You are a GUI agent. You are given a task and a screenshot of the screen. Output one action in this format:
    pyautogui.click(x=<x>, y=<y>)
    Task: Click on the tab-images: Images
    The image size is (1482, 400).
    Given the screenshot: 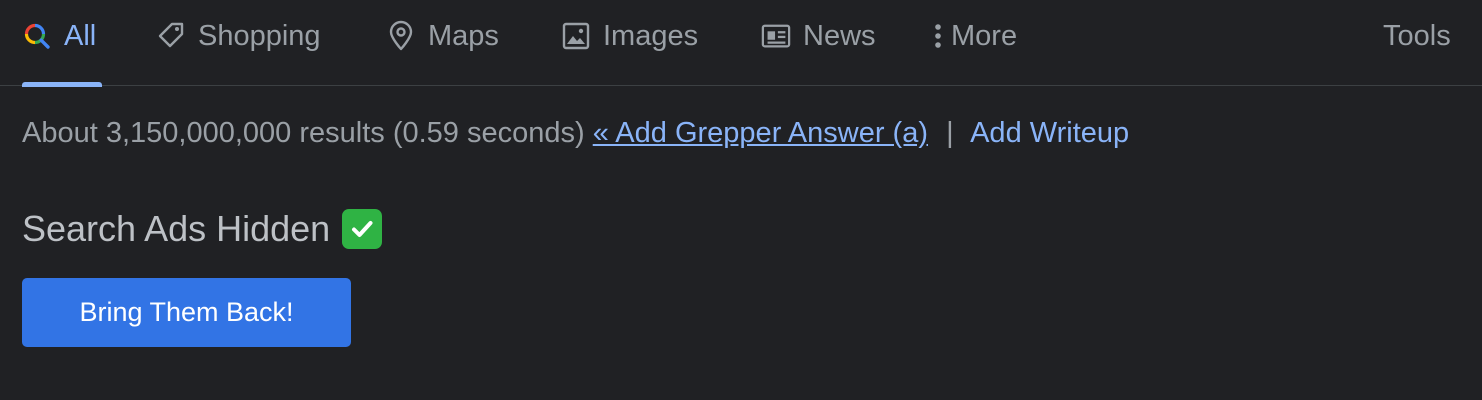 What is the action you would take?
    pyautogui.click(x=629, y=43)
    